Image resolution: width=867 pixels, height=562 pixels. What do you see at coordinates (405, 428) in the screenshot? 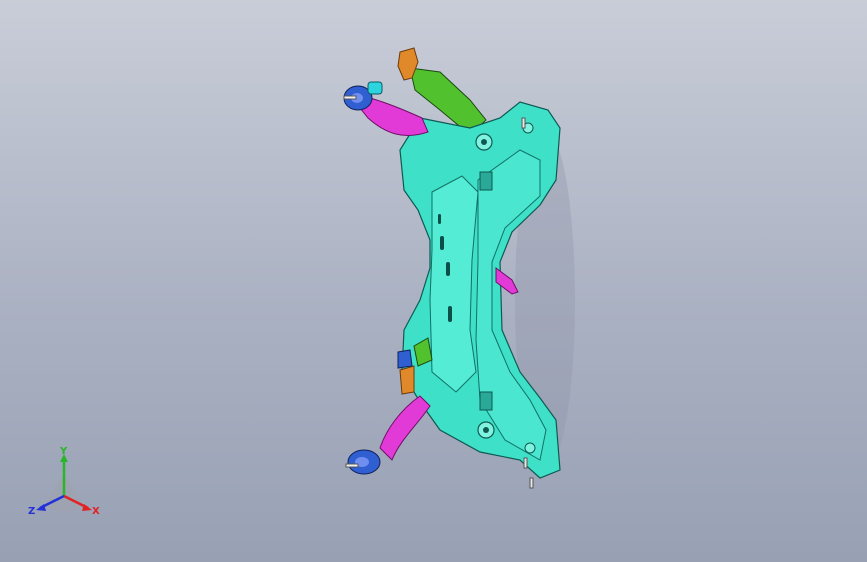
I see `lower-control-arm` at bounding box center [405, 428].